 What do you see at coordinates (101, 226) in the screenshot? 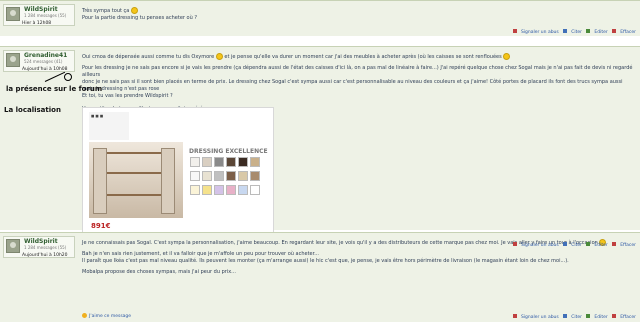
I see `brochure-price: 891€` at bounding box center [101, 226].